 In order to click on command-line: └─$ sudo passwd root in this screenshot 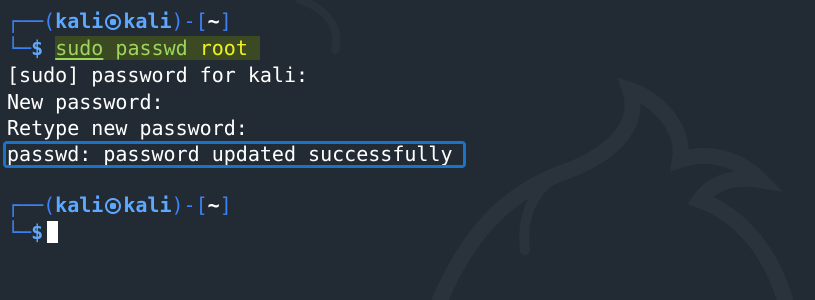, I will do `click(133, 48)`.